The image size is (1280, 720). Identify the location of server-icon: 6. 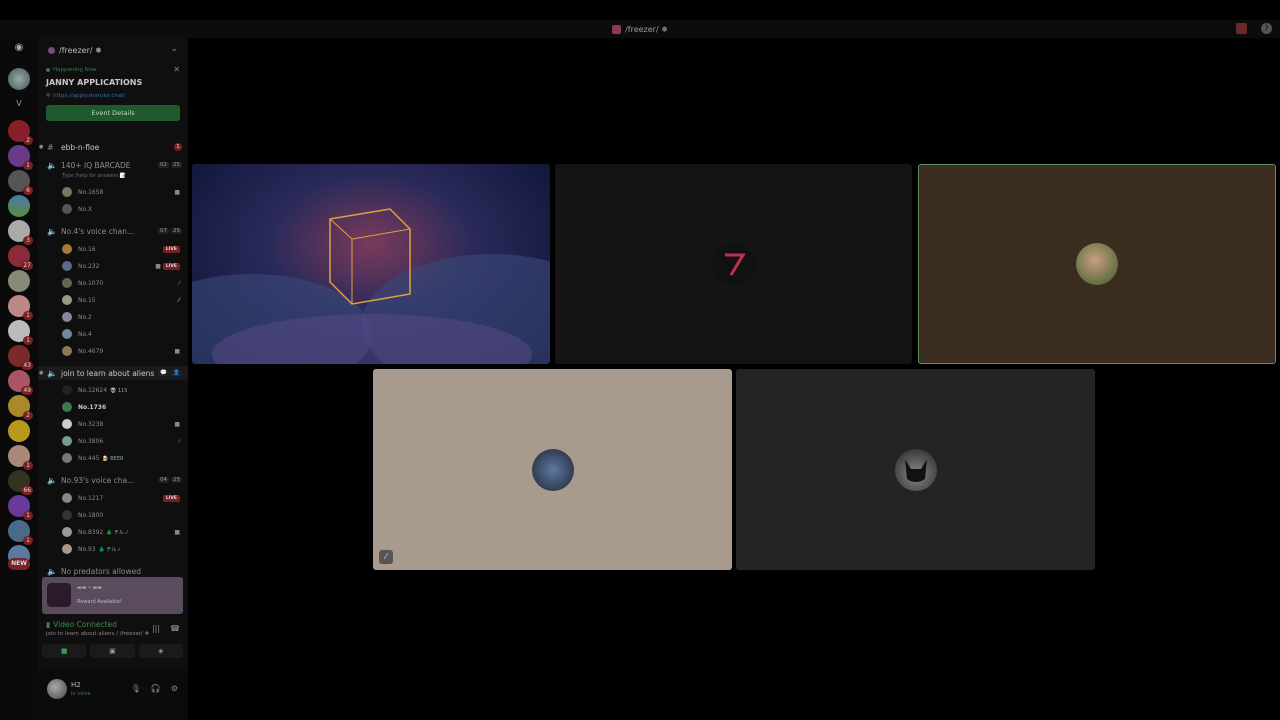
(20, 182).